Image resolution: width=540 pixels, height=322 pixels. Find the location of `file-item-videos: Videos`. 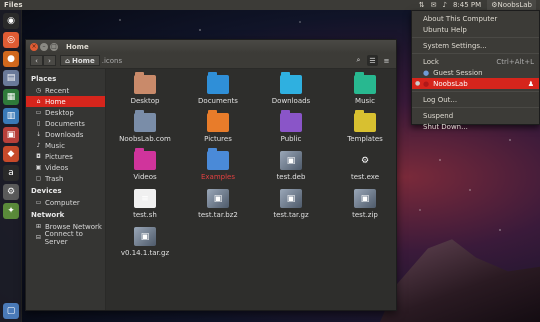

file-item-videos: Videos is located at coordinates (145, 164).